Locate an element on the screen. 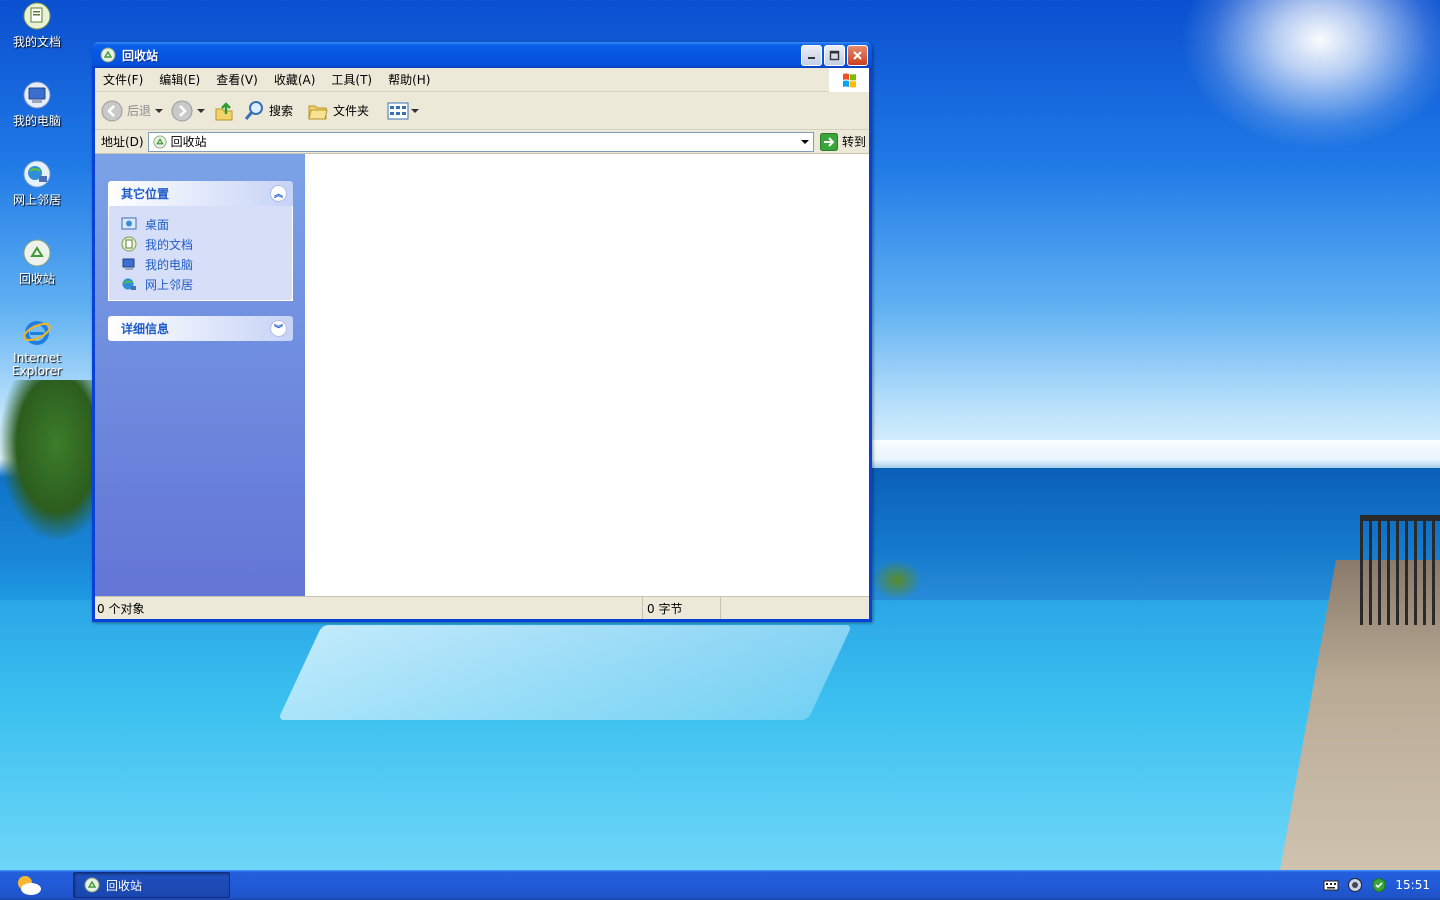 Image resolution: width=1440 pixels, height=900 pixels. folders-icon is located at coordinates (318, 112).